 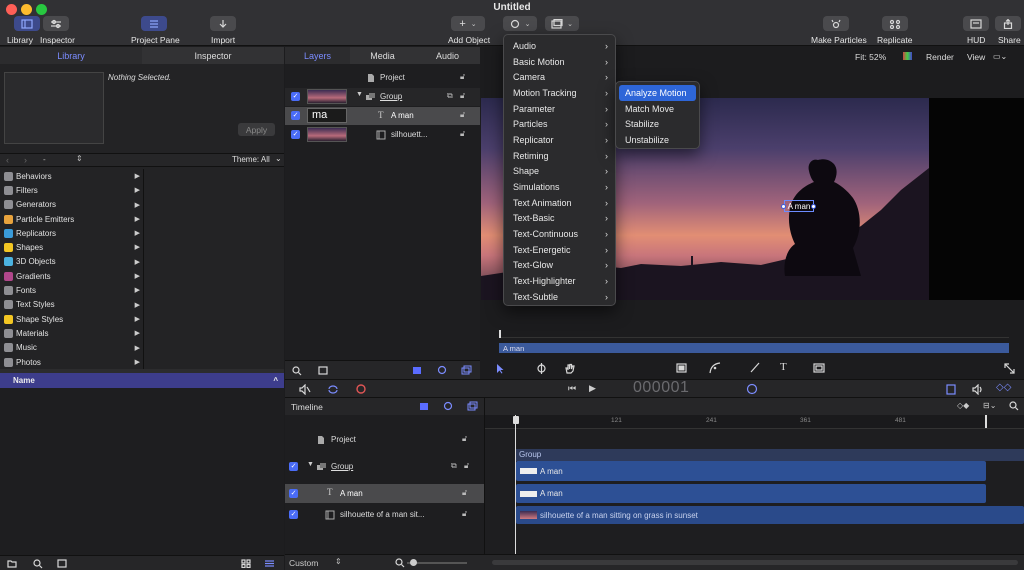 What do you see at coordinates (559, 250) in the screenshot?
I see `menu-item-text-energetic: Text-Energetic ›` at bounding box center [559, 250].